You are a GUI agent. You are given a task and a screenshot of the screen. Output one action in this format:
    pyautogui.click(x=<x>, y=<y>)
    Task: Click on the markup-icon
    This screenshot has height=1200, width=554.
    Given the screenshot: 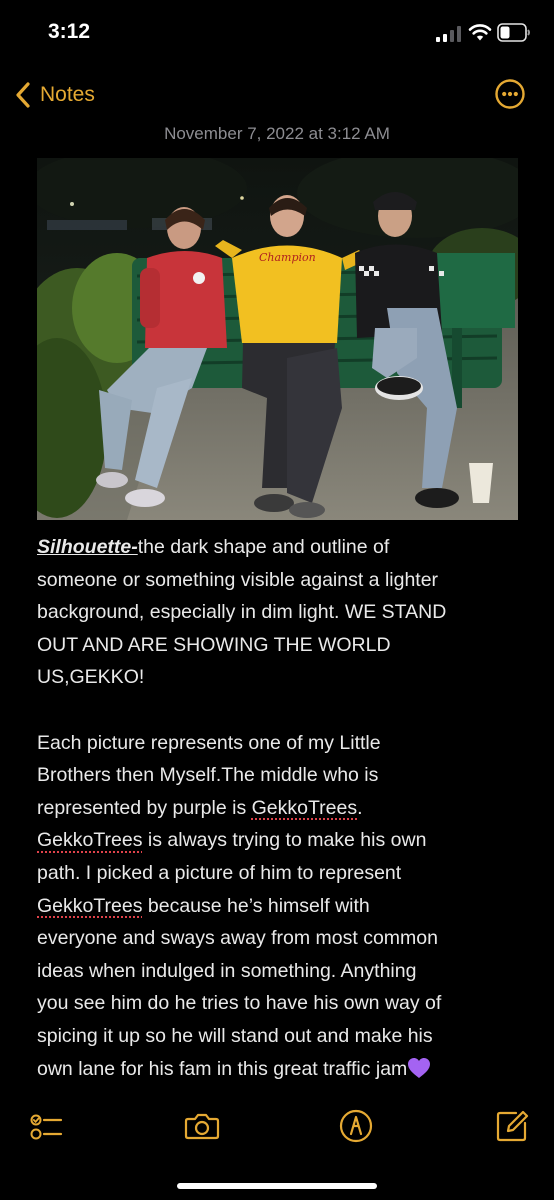 What is the action you would take?
    pyautogui.click(x=356, y=1126)
    